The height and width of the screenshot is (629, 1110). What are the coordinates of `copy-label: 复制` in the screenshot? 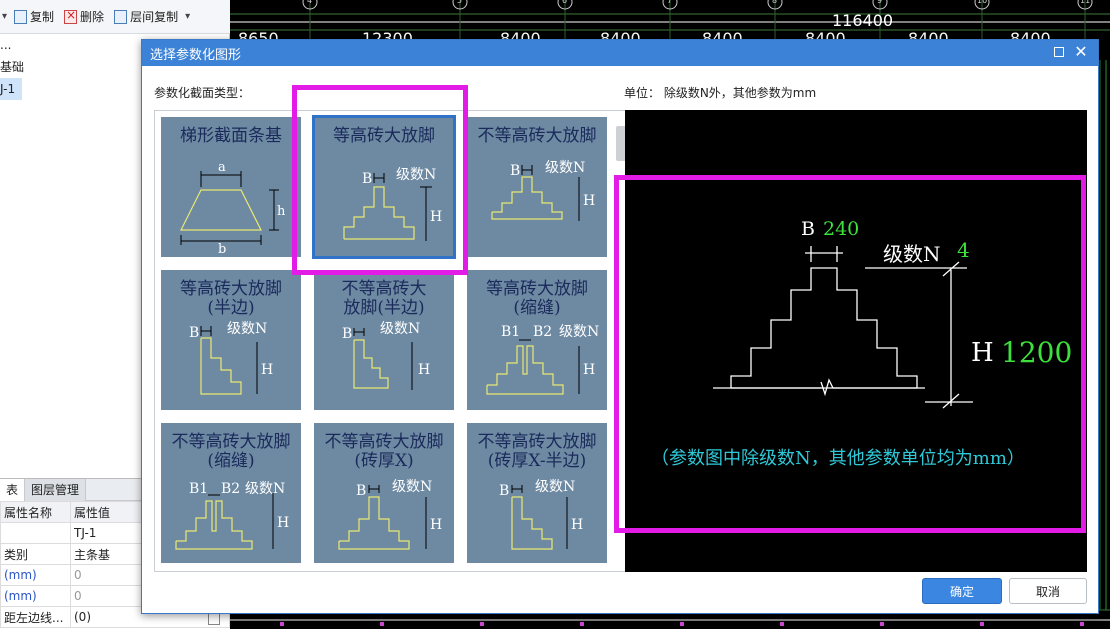 It's located at (42, 17).